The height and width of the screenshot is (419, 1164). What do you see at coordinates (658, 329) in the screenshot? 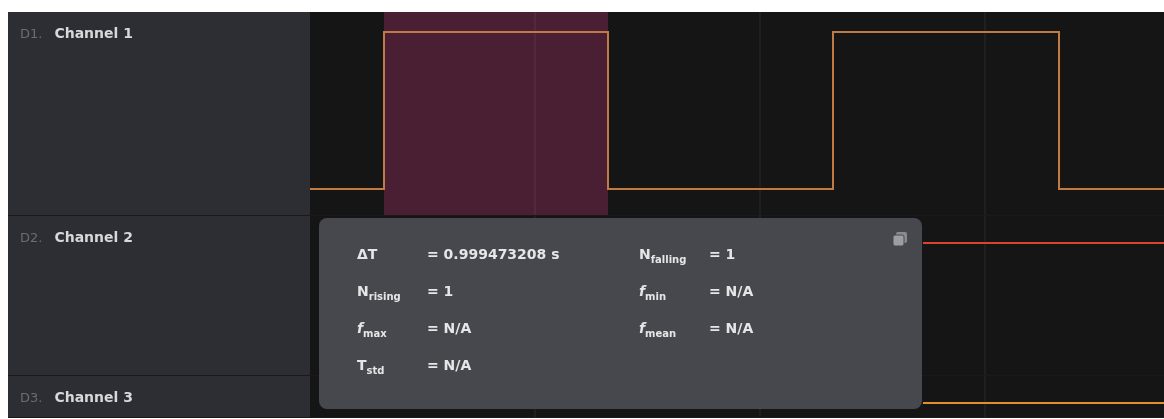
I see `measurement-label: f$_{mean}$` at bounding box center [658, 329].